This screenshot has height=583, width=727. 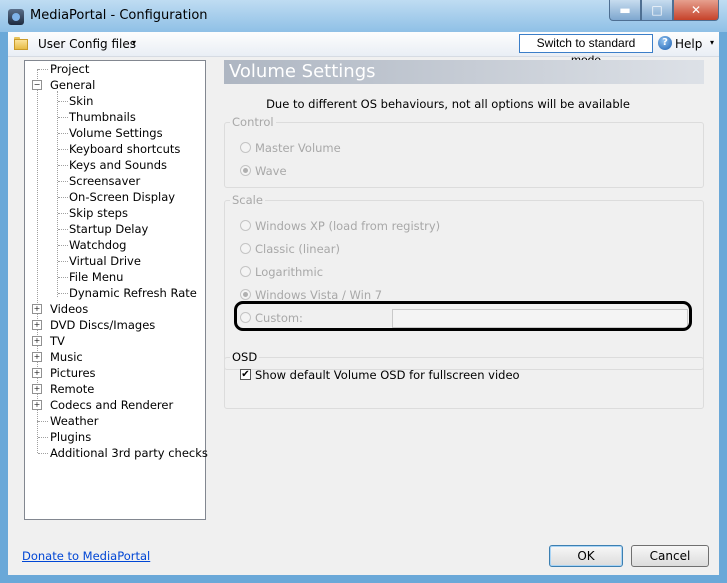 I want to click on maximize-button: □, so click(x=657, y=10).